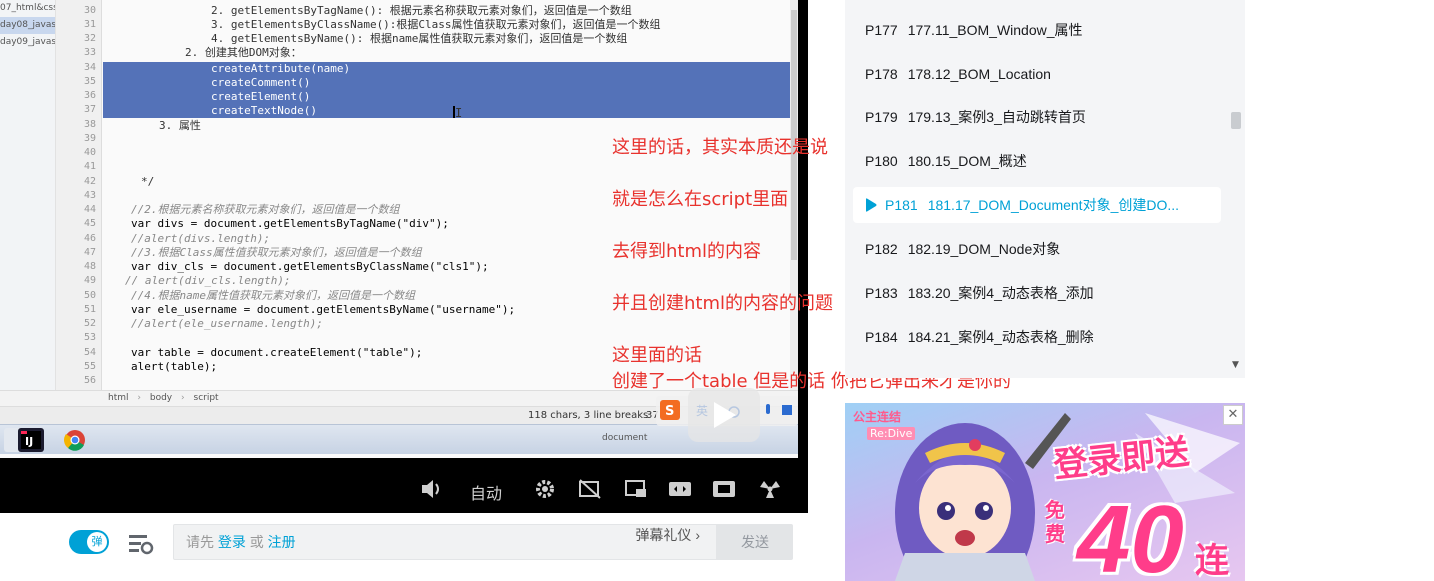 The width and height of the screenshot is (1434, 581). I want to click on line-number: 38, so click(89, 124).